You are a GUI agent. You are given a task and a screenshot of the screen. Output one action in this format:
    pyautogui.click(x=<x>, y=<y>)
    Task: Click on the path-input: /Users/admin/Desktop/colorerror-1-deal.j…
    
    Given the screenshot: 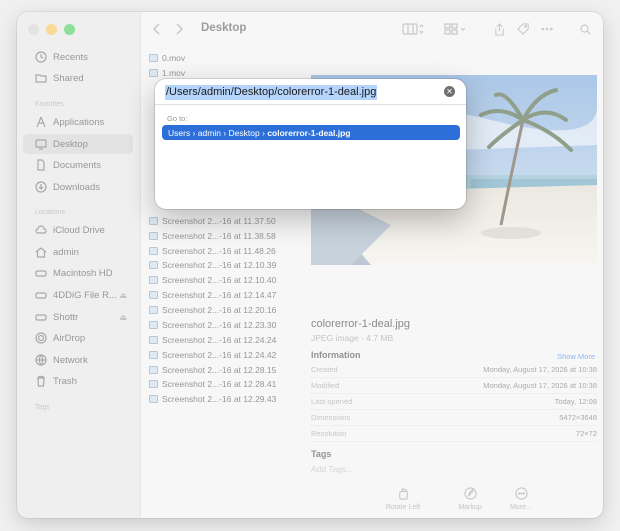 What is the action you would take?
    pyautogui.click(x=271, y=92)
    